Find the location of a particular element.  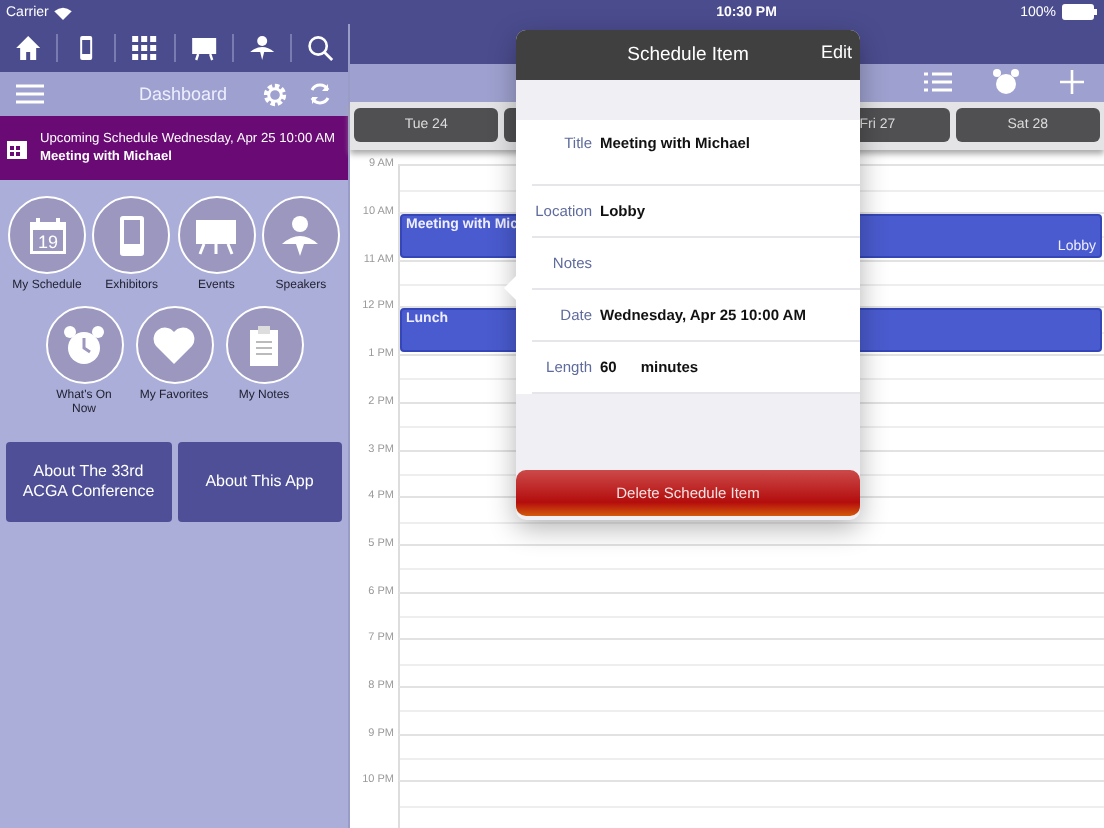

calendar-icon: 19 is located at coordinates (47, 235).